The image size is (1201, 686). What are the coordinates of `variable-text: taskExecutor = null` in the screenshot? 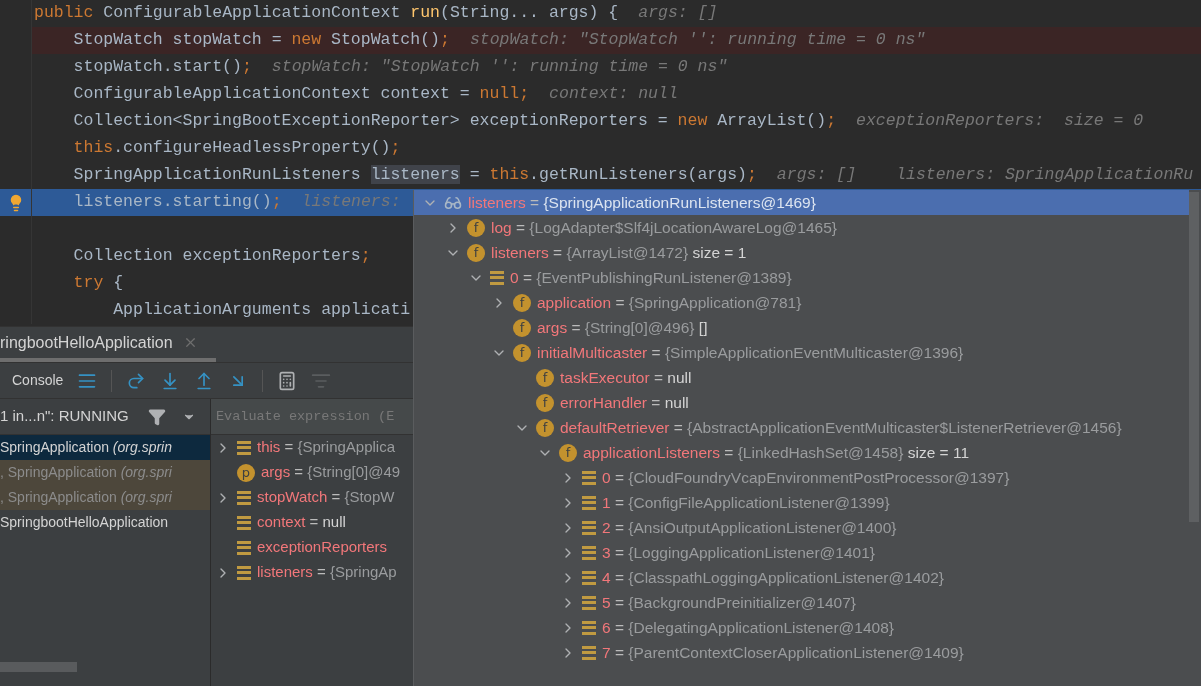 It's located at (626, 377).